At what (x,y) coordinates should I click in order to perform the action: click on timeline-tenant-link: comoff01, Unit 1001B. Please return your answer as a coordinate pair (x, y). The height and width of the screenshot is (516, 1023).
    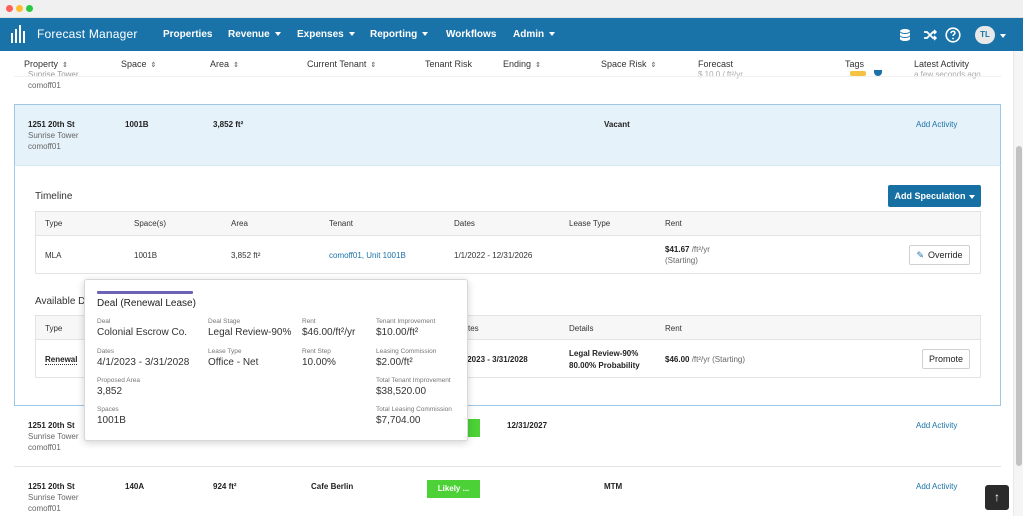
    Looking at the image, I should click on (367, 255).